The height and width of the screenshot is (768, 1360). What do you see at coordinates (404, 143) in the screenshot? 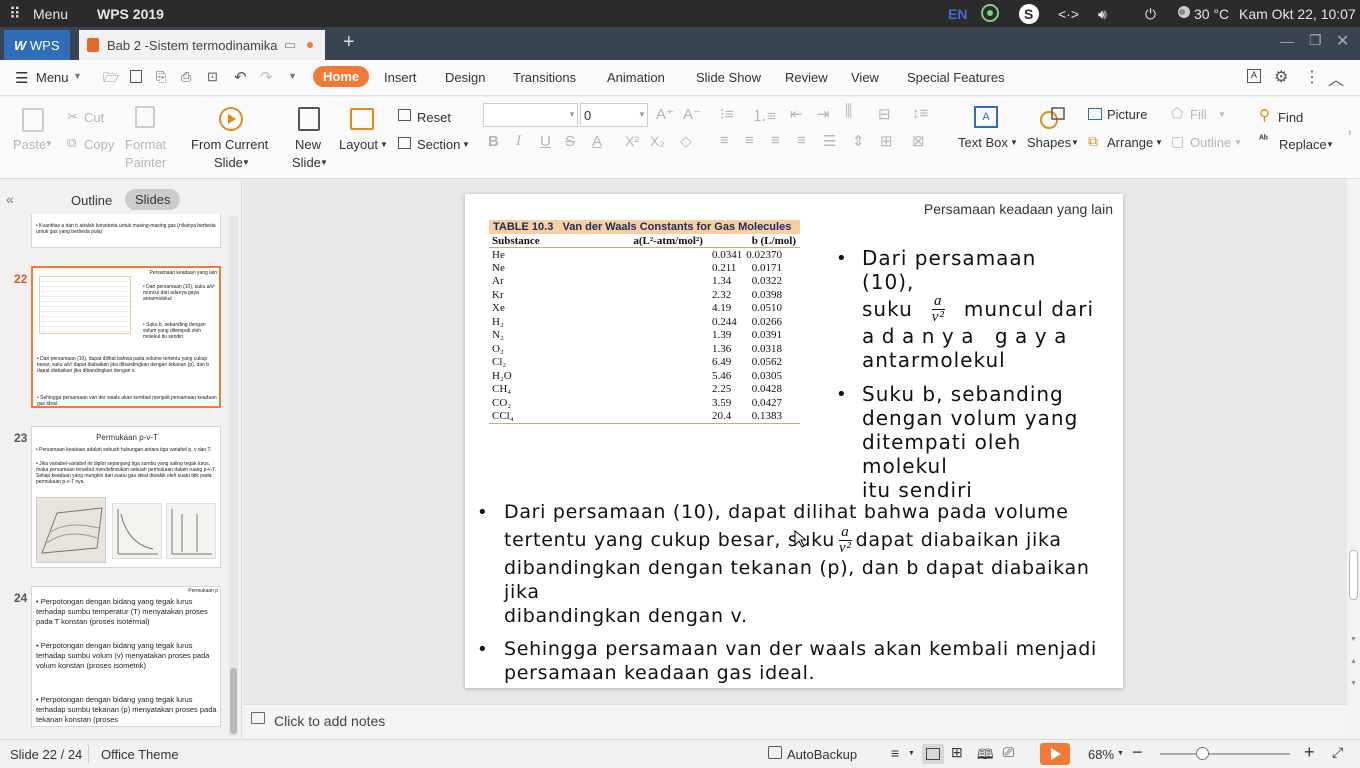
I see `section-icon` at bounding box center [404, 143].